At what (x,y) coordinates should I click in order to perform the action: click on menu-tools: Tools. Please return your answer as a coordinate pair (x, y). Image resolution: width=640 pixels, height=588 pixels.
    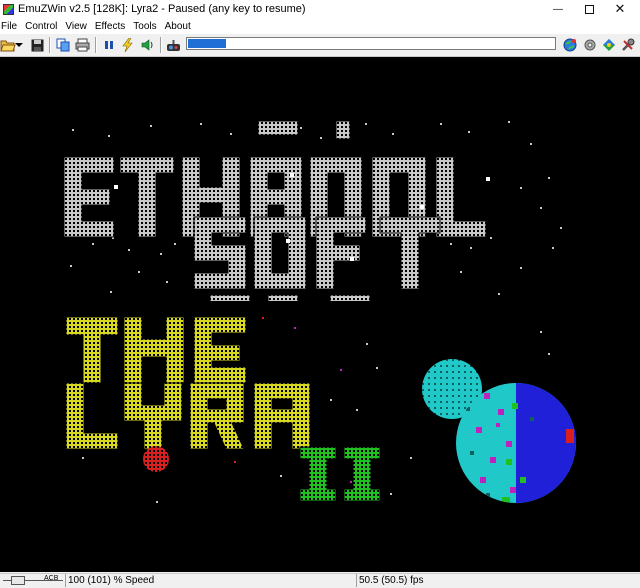
    Looking at the image, I should click on (145, 26).